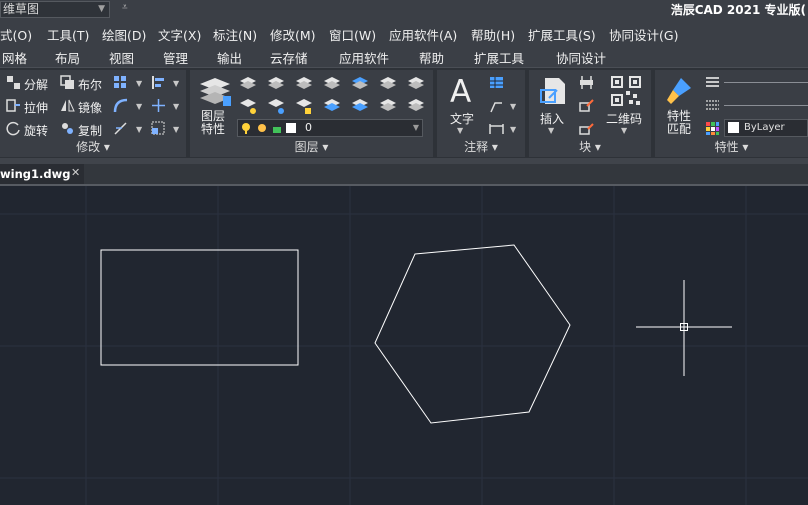  Describe the element at coordinates (586, 105) in the screenshot. I see `edit-block-icon` at that location.